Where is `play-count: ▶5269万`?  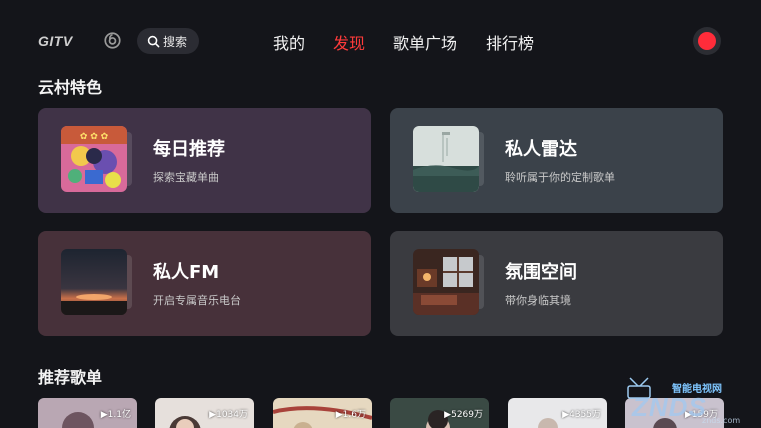 play-count: ▶5269万 is located at coordinates (463, 415).